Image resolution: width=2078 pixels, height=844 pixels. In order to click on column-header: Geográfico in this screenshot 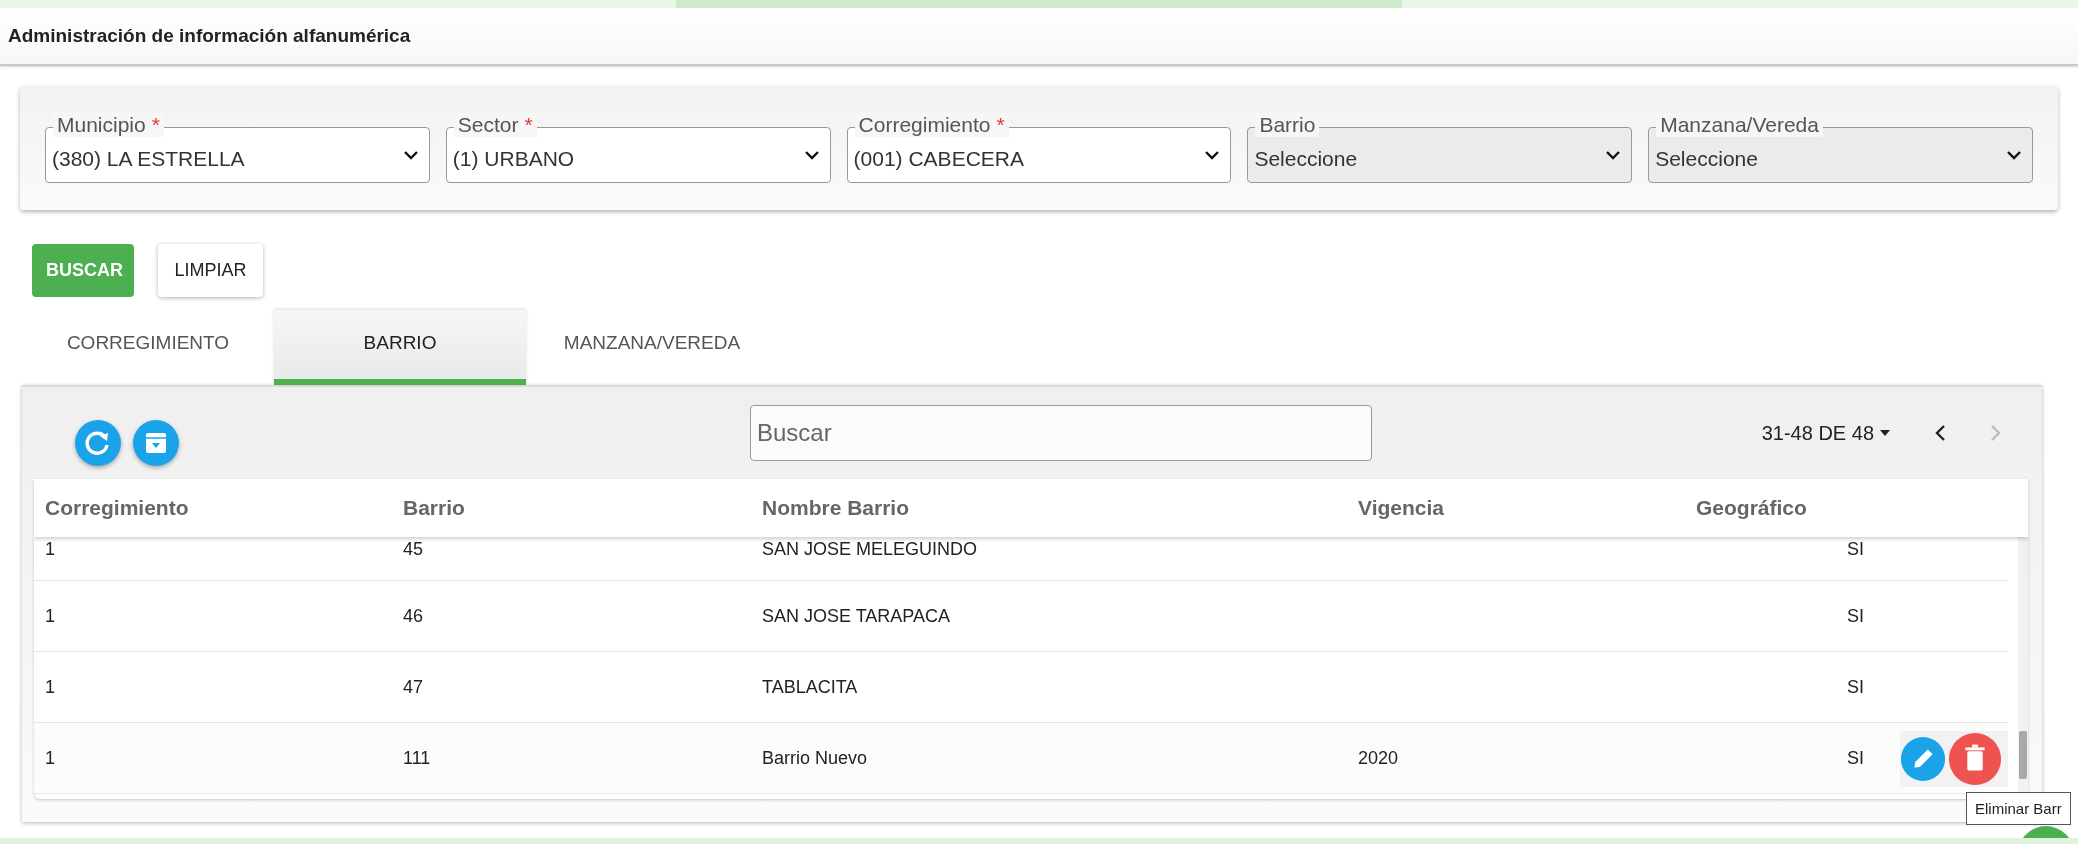, I will do `click(1856, 508)`.